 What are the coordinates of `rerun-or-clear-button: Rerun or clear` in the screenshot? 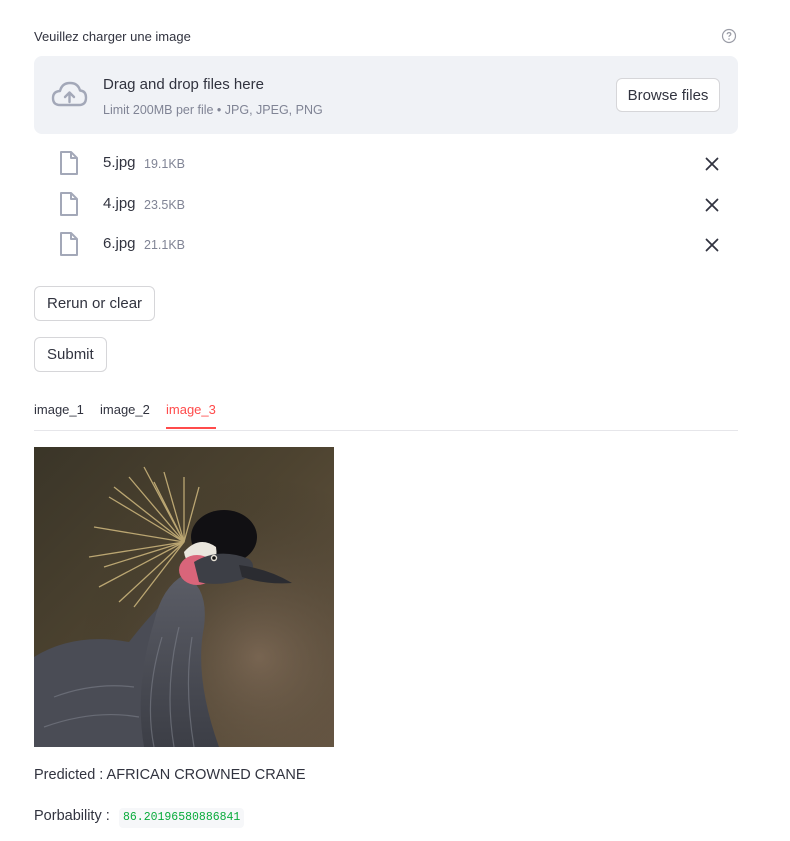 It's located at (95, 303).